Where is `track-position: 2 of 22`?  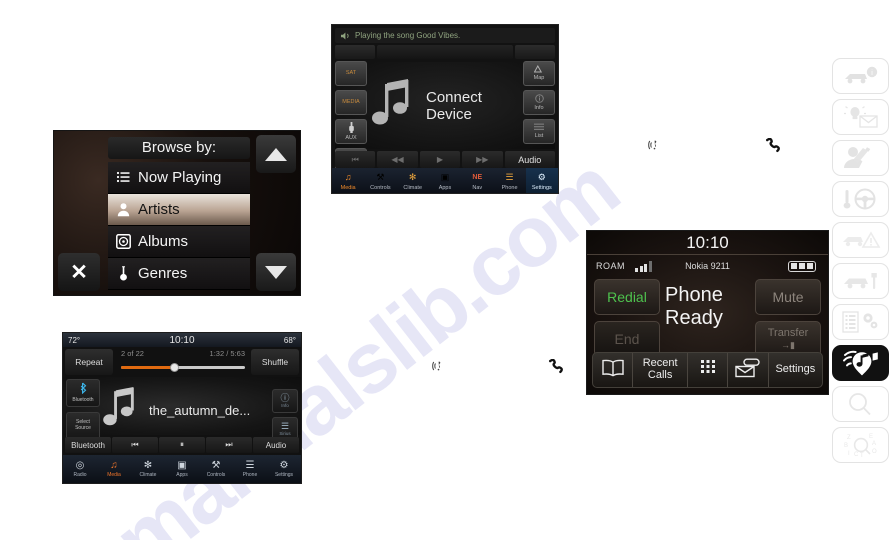
track-position: 2 of 22 is located at coordinates (132, 353).